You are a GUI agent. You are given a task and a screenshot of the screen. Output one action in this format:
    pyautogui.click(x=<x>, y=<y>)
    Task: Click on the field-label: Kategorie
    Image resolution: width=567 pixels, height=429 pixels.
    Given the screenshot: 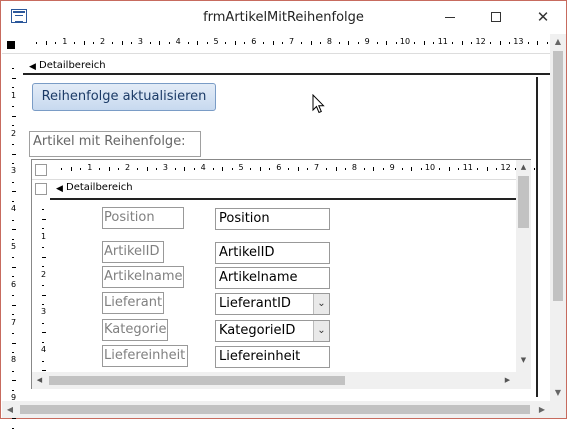 What is the action you would take?
    pyautogui.click(x=135, y=330)
    